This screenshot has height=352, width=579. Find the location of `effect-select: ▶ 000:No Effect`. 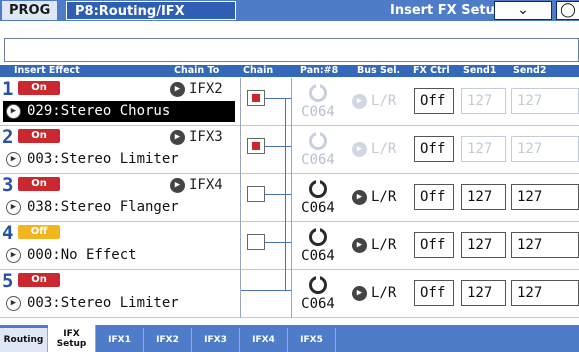

effect-select: ▶ 000:No Effect is located at coordinates (120, 255).